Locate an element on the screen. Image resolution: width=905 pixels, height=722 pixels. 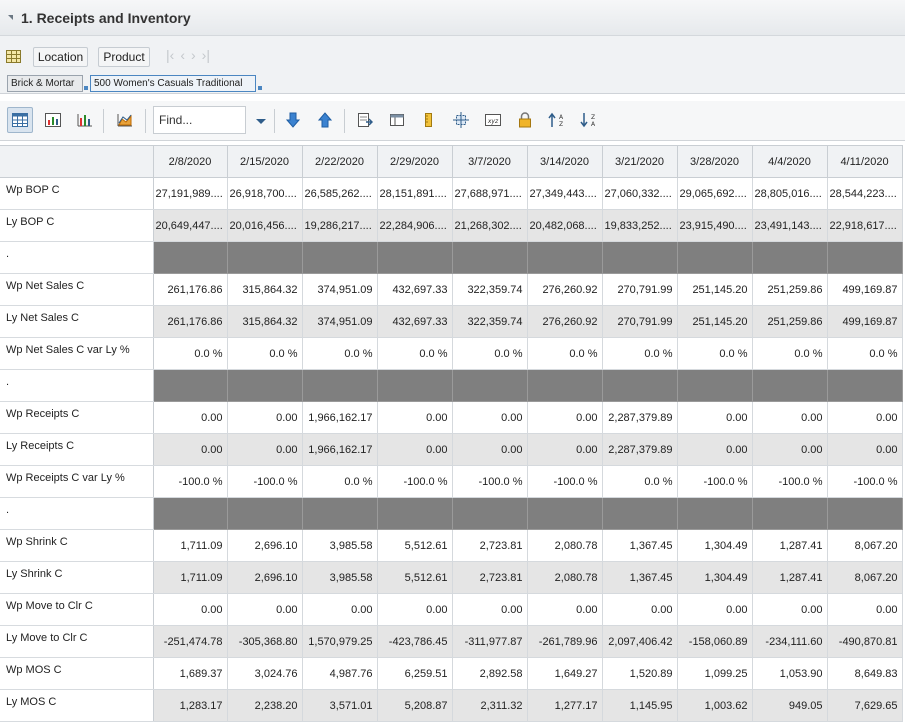
ruler-button is located at coordinates (429, 120).